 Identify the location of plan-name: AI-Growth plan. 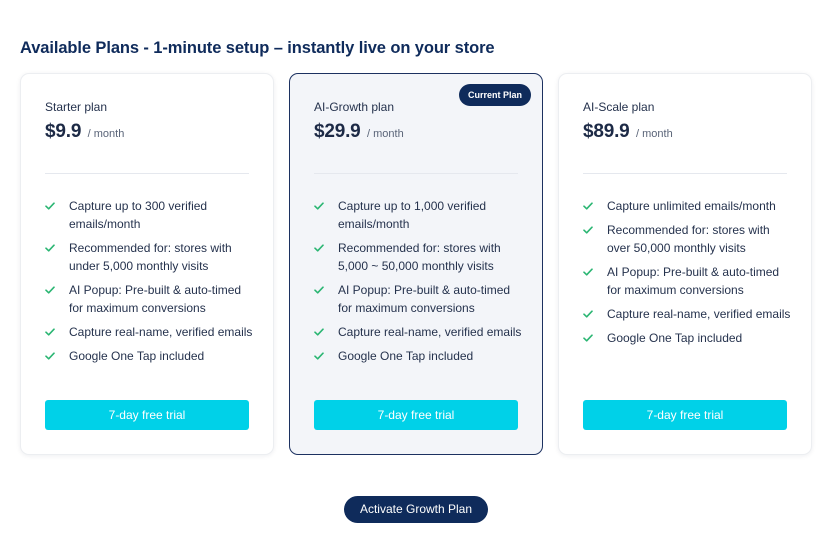
(354, 107).